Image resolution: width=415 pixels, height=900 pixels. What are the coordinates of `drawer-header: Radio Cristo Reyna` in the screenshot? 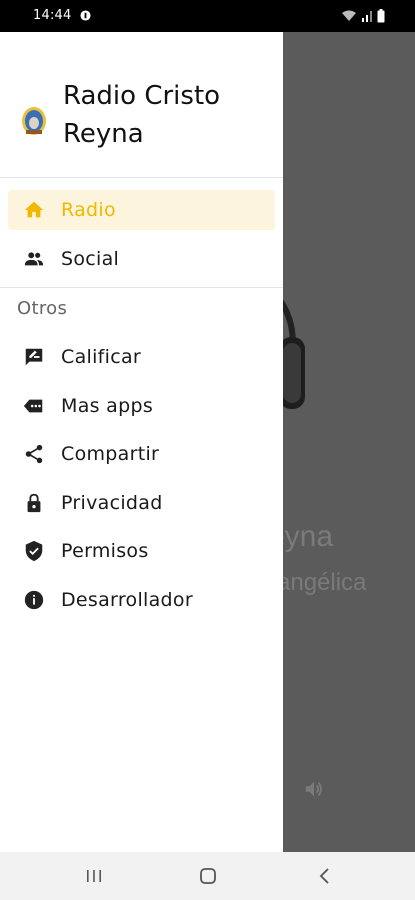 It's located at (141, 105).